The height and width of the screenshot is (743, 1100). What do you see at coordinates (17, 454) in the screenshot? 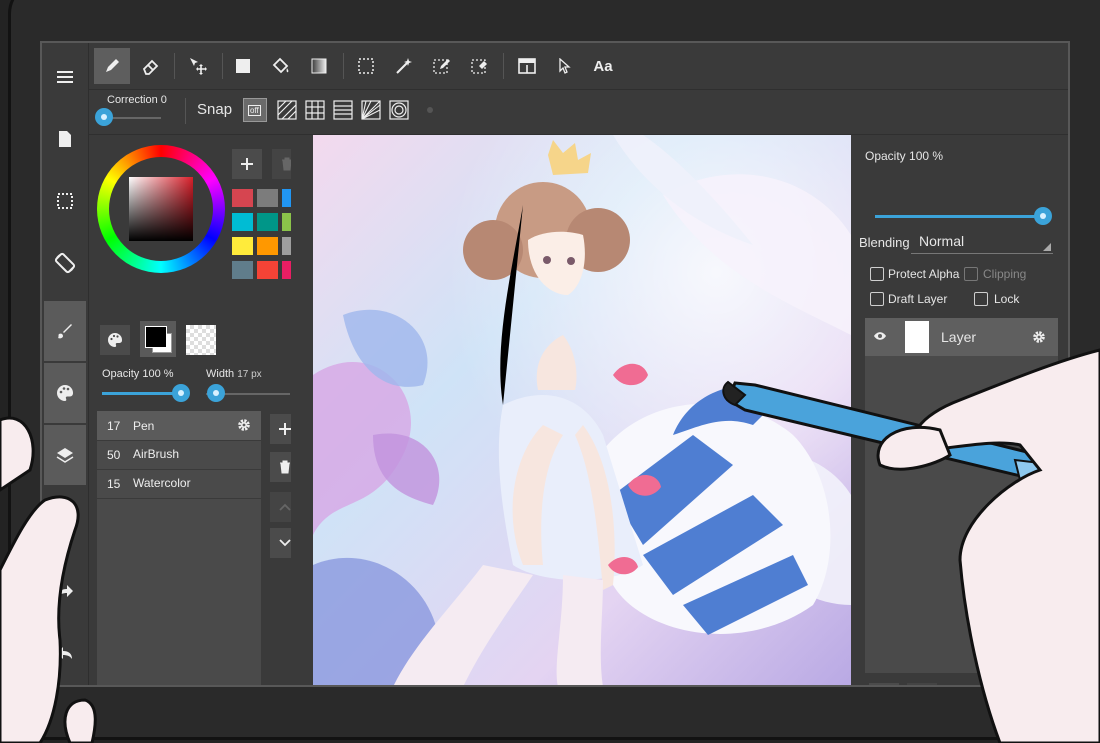
I see `left-hand-thumb` at bounding box center [17, 454].